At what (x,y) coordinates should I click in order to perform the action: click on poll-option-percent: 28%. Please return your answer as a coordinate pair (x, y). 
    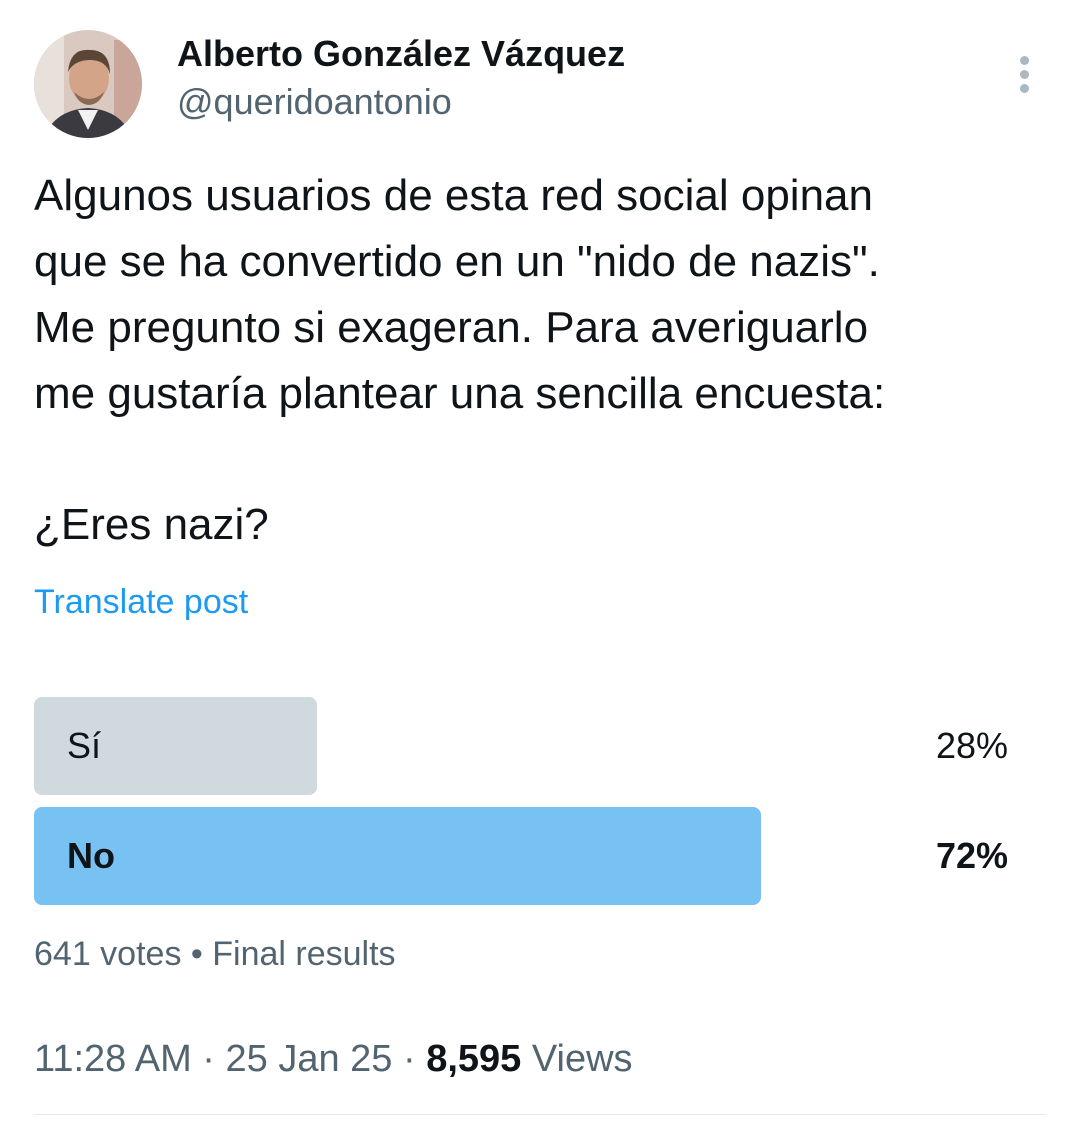
    Looking at the image, I should click on (971, 745).